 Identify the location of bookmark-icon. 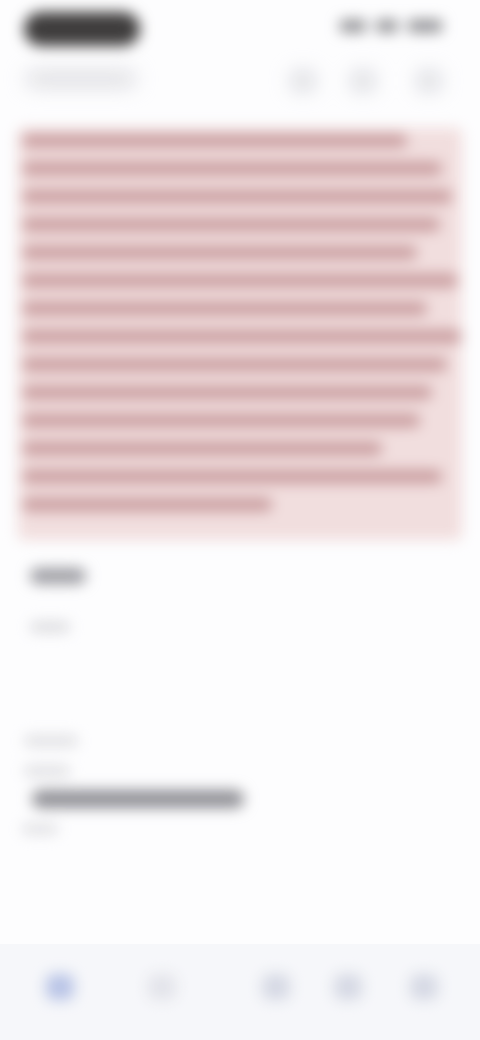
(363, 81).